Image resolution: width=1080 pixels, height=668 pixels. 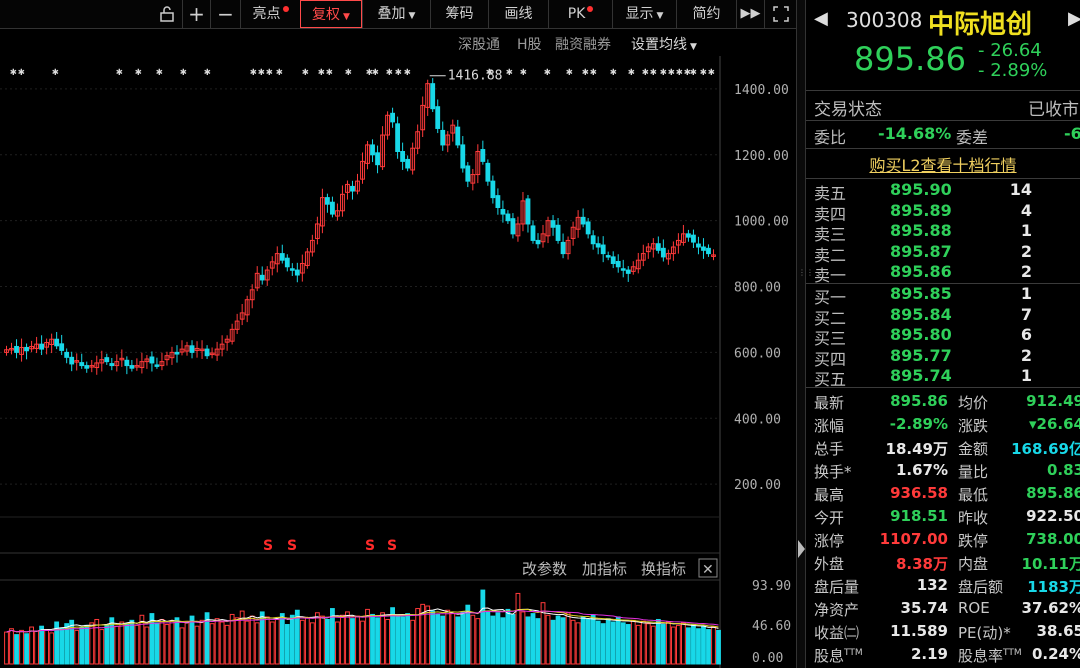 I want to click on indicator-switch-button: 换指标, so click(x=663, y=569).